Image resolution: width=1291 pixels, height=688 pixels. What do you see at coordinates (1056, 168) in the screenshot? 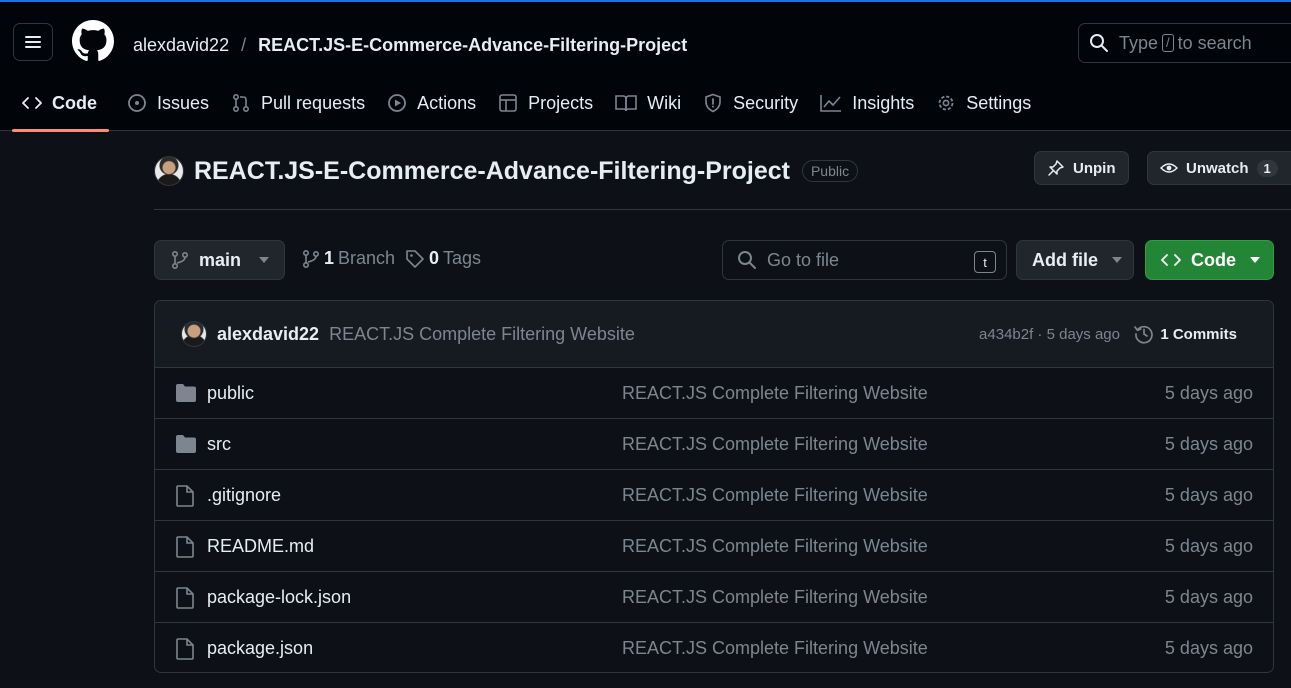
I see `pin-icon` at bounding box center [1056, 168].